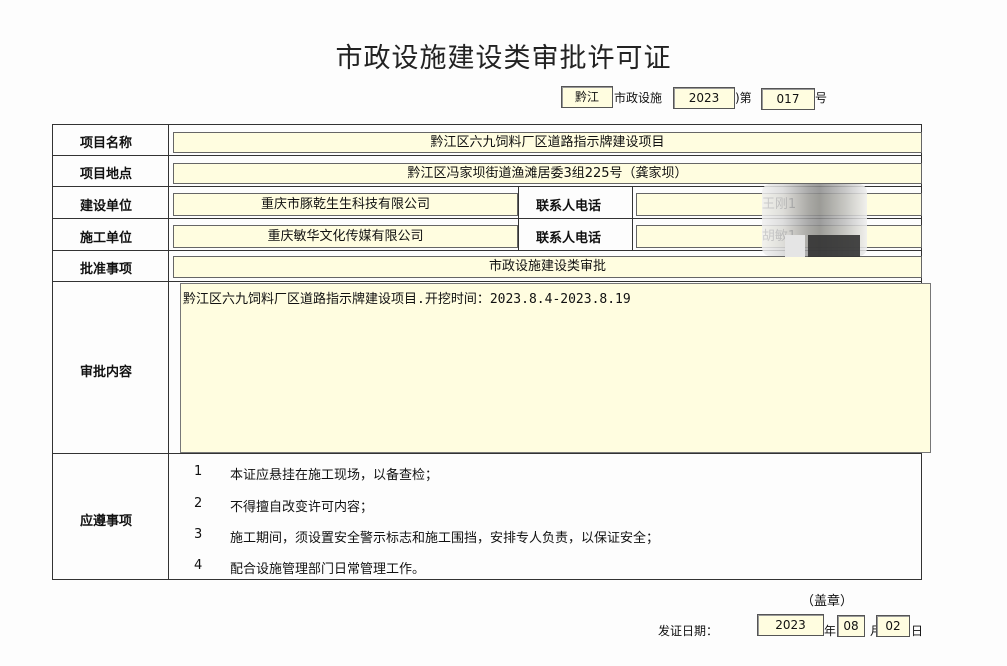 The image size is (1007, 666). What do you see at coordinates (688, 631) in the screenshot?
I see `issue-date-label: 发证日期：` at bounding box center [688, 631].